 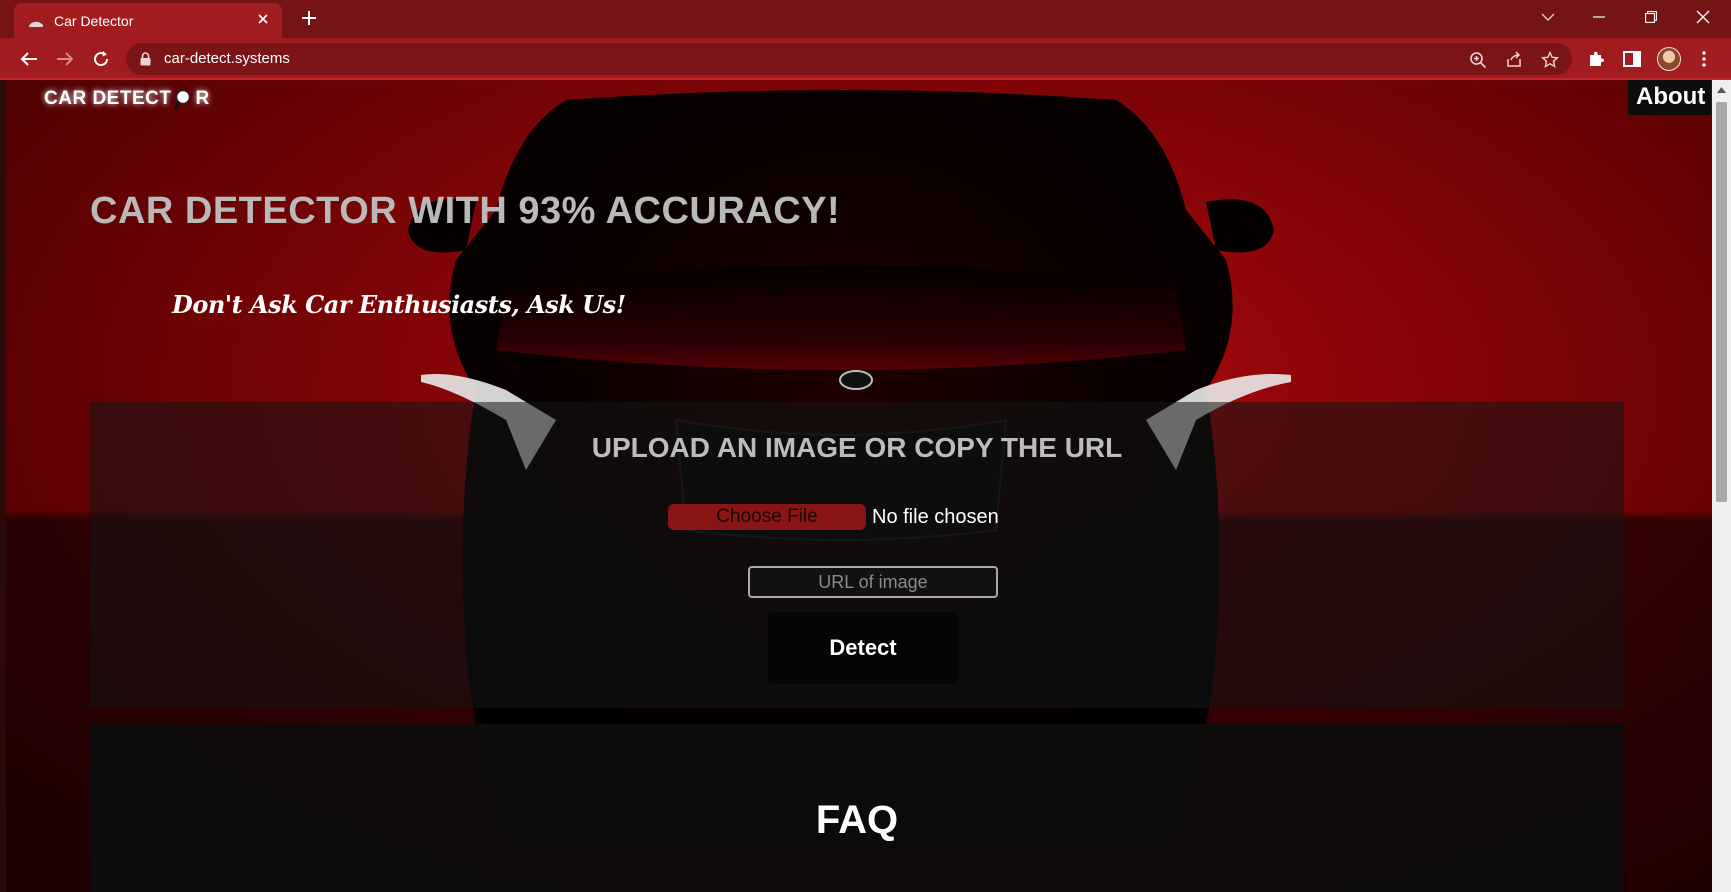 I want to click on detect-button: Detect, so click(x=863, y=648).